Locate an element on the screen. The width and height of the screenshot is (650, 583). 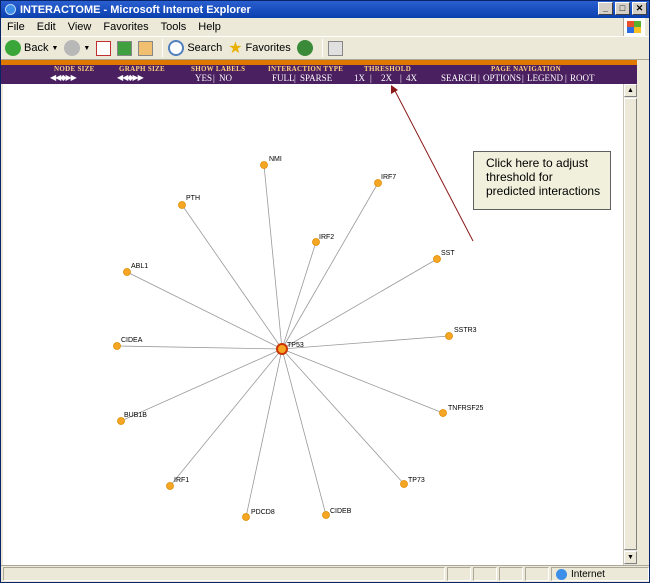
threshold-1x: 1X is located at coordinates (359, 78).